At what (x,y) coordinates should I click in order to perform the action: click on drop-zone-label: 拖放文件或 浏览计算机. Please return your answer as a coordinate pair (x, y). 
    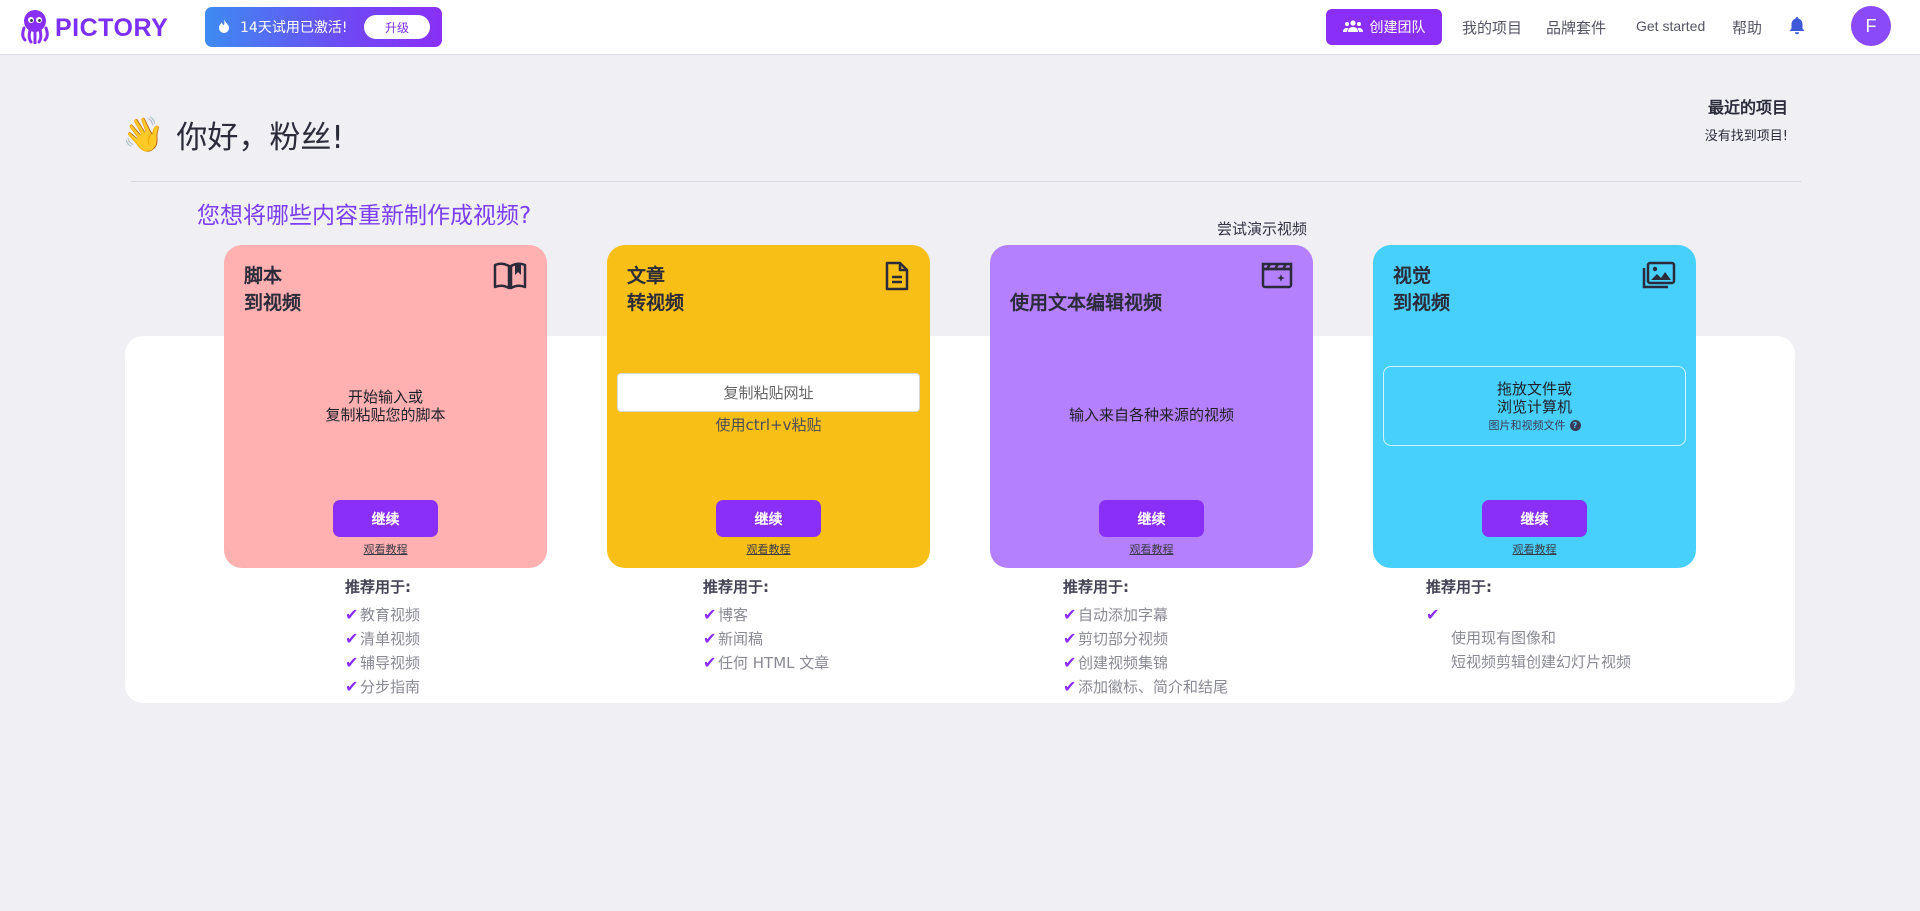
    Looking at the image, I should click on (1534, 398).